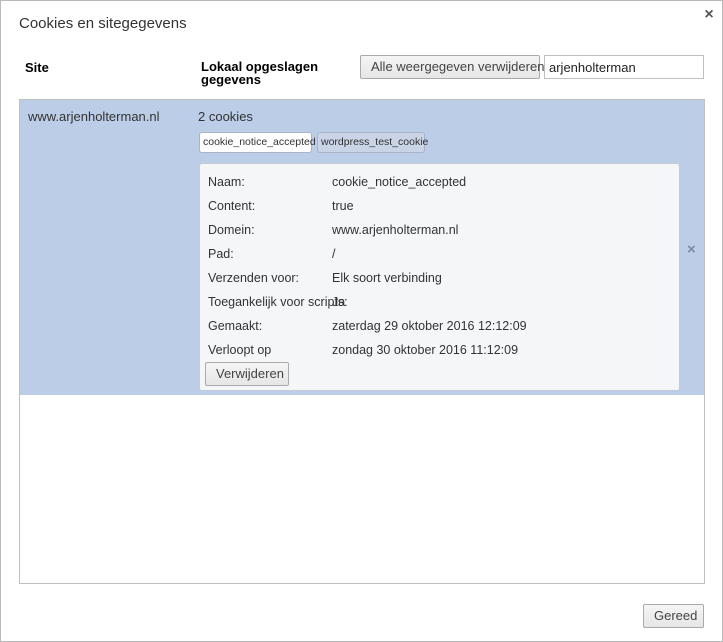 Image resolution: width=723 pixels, height=642 pixels. I want to click on domain-label: Domein:, so click(231, 230).